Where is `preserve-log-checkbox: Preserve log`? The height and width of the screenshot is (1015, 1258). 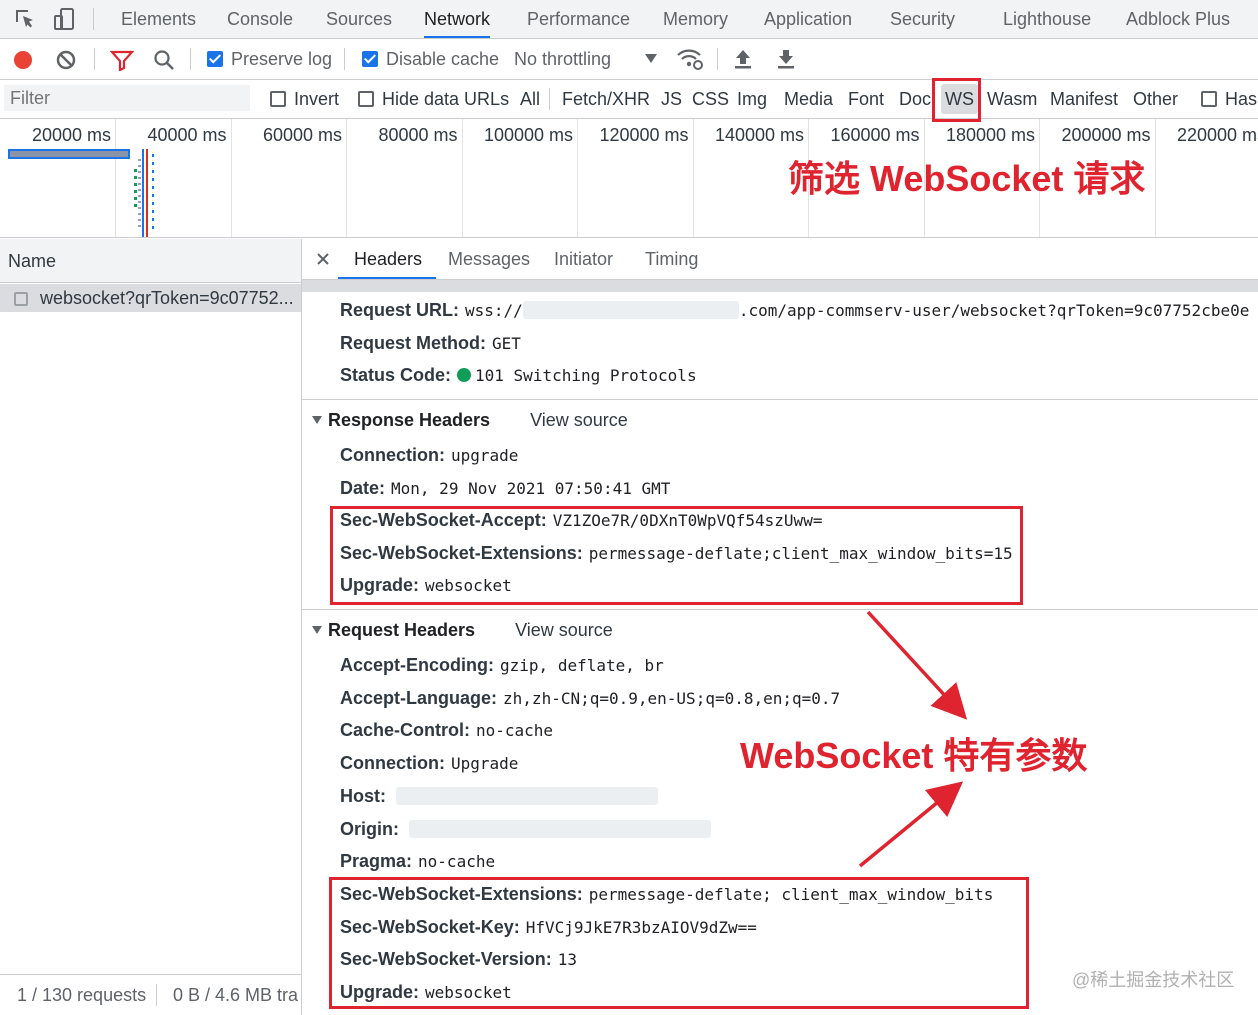
preserve-log-checkbox: Preserve log is located at coordinates (269, 59).